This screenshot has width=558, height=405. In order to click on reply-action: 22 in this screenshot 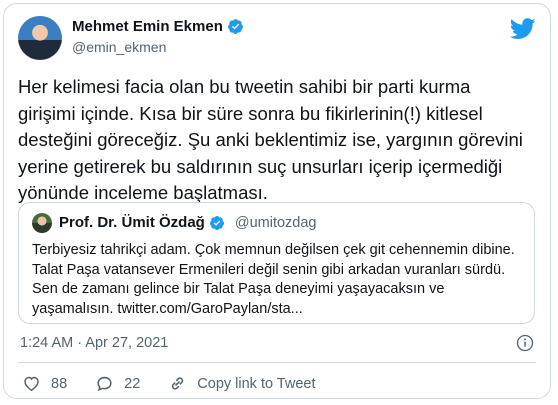, I will do `click(117, 383)`.